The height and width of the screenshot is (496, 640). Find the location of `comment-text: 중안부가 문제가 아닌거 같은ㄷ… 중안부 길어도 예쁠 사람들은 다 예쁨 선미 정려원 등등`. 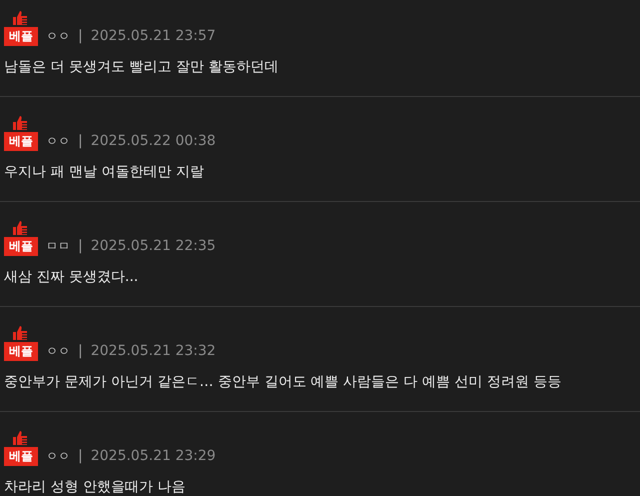

comment-text: 중안부가 문제가 아닌거 같은ㄷ… 중안부 길어도 예쁠 사람들은 다 예쁨 선미 정려원 등등 is located at coordinates (283, 382).